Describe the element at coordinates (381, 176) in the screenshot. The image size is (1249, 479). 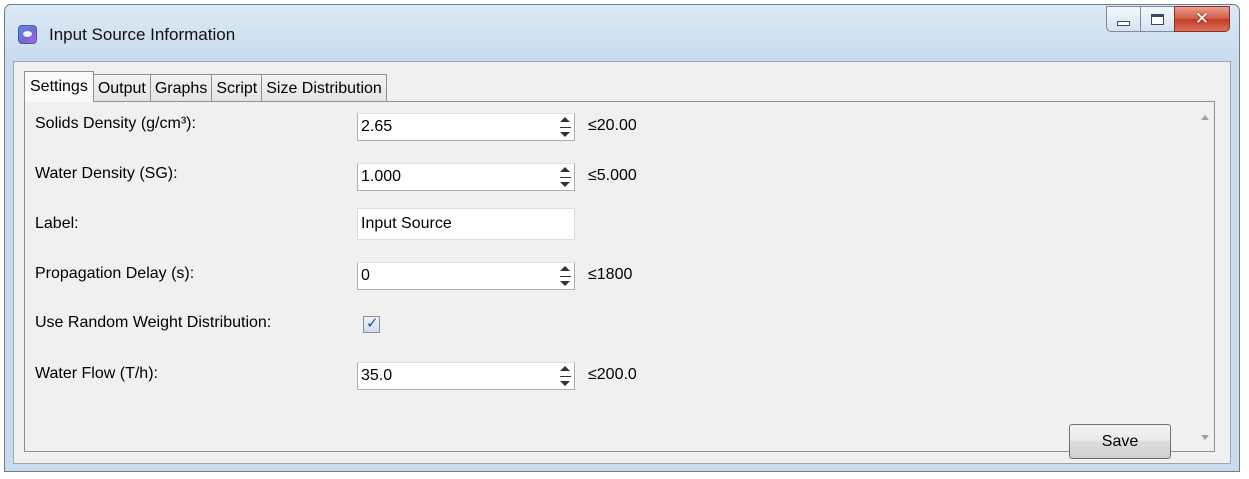
I see `water-density-value: 1.000` at that location.